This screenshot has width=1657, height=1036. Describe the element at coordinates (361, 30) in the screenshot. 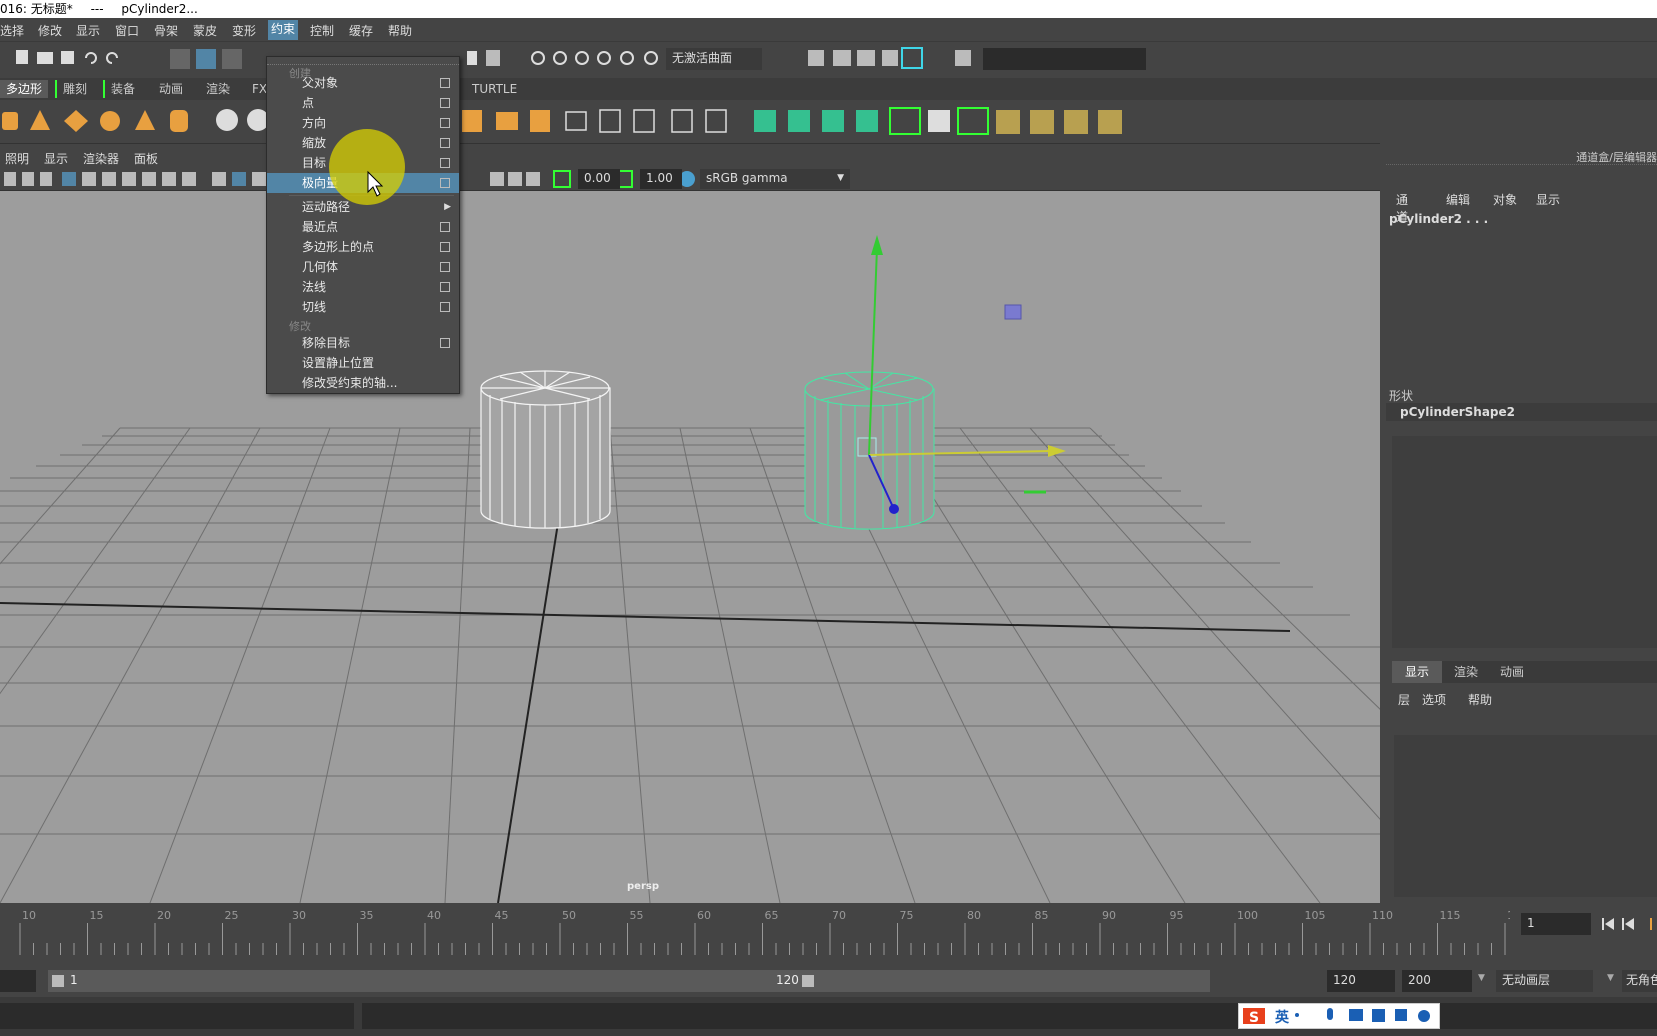

I see `menu-cache: 缓存` at that location.